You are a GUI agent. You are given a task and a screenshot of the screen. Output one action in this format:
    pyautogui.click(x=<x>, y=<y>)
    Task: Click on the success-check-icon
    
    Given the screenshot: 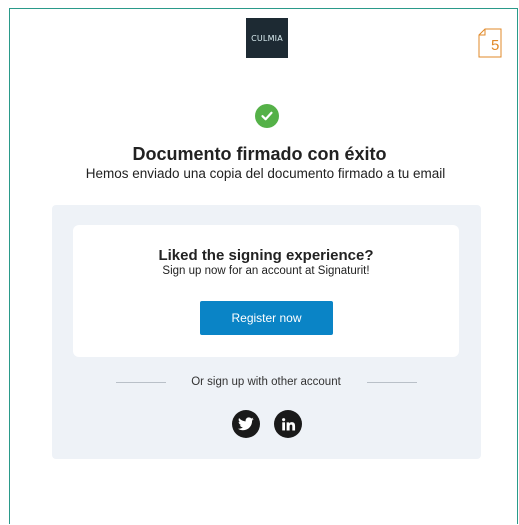 What is the action you would take?
    pyautogui.click(x=267, y=116)
    